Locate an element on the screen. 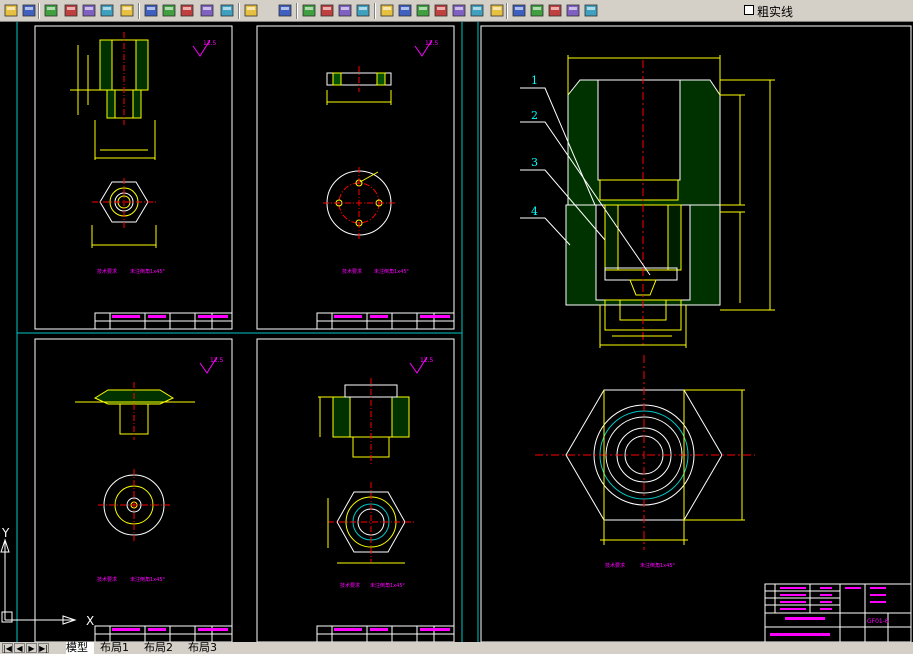  zoom-realtime-icon is located at coordinates (327, 10).